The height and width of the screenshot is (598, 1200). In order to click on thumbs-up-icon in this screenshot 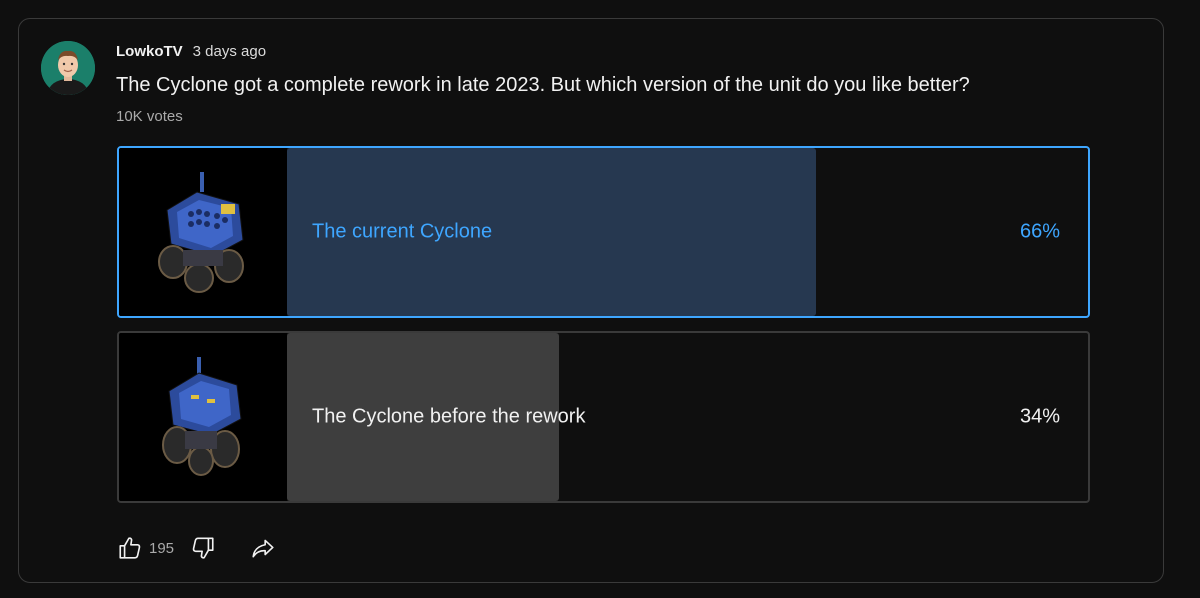, I will do `click(130, 548)`.